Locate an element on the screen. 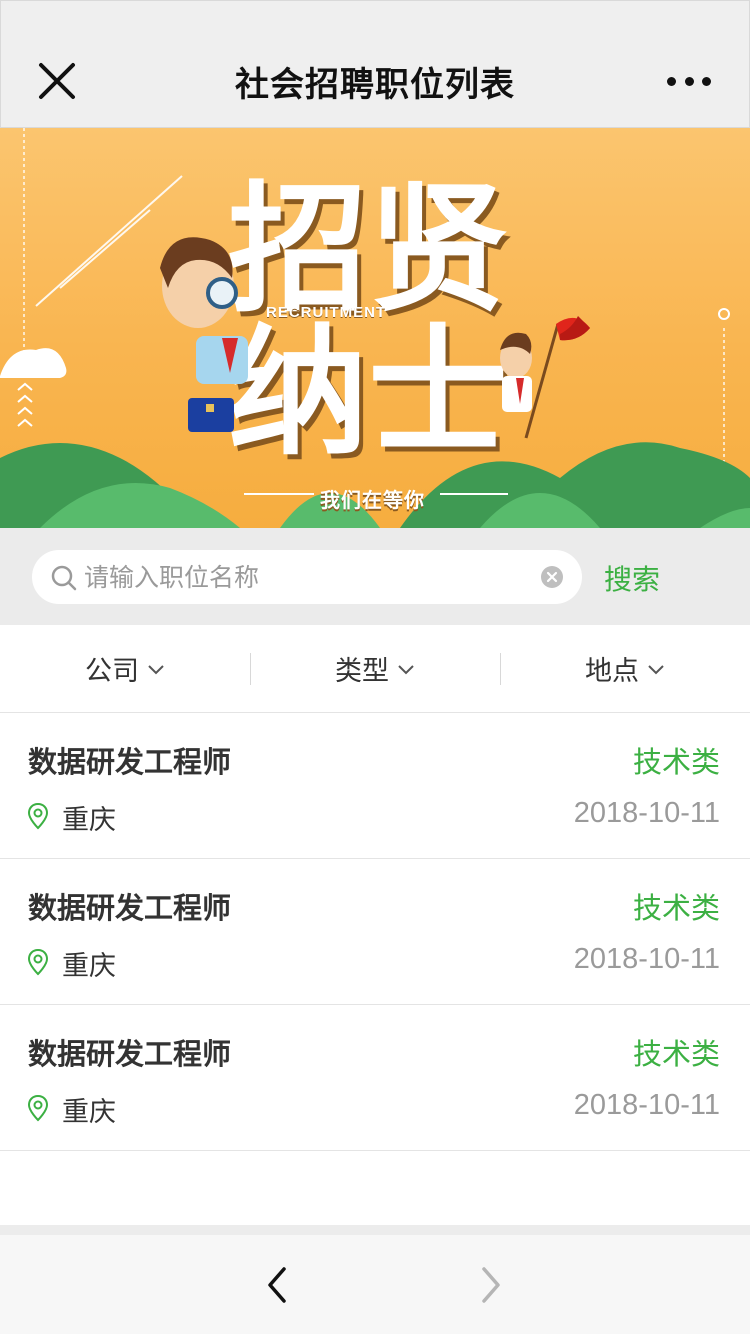 The height and width of the screenshot is (1334, 750). banner-subtitle: RECRUITMENT is located at coordinates (326, 312).